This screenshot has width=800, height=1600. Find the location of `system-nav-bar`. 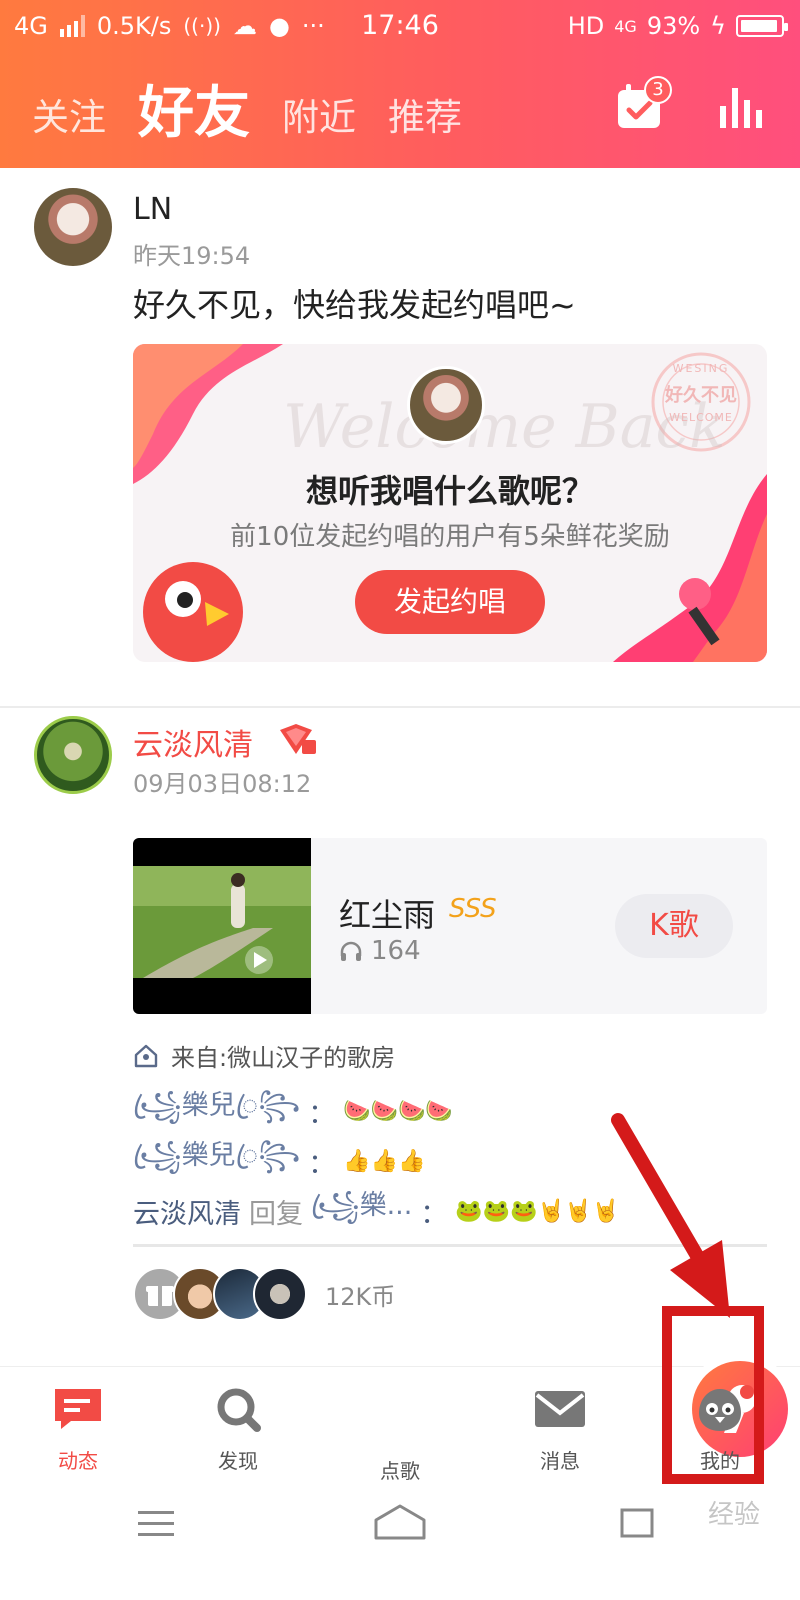

system-nav-bar is located at coordinates (400, 1547).